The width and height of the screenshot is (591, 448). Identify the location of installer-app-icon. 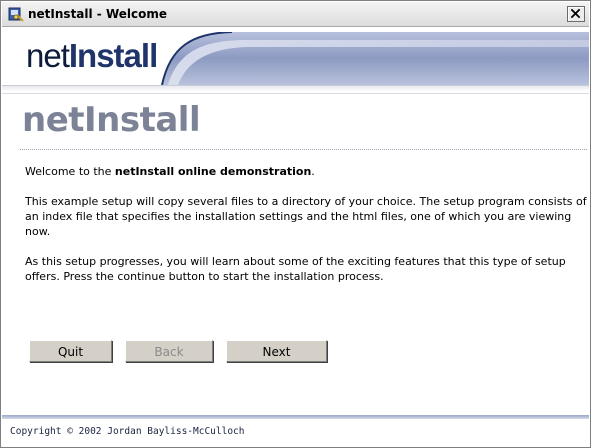
(16, 14).